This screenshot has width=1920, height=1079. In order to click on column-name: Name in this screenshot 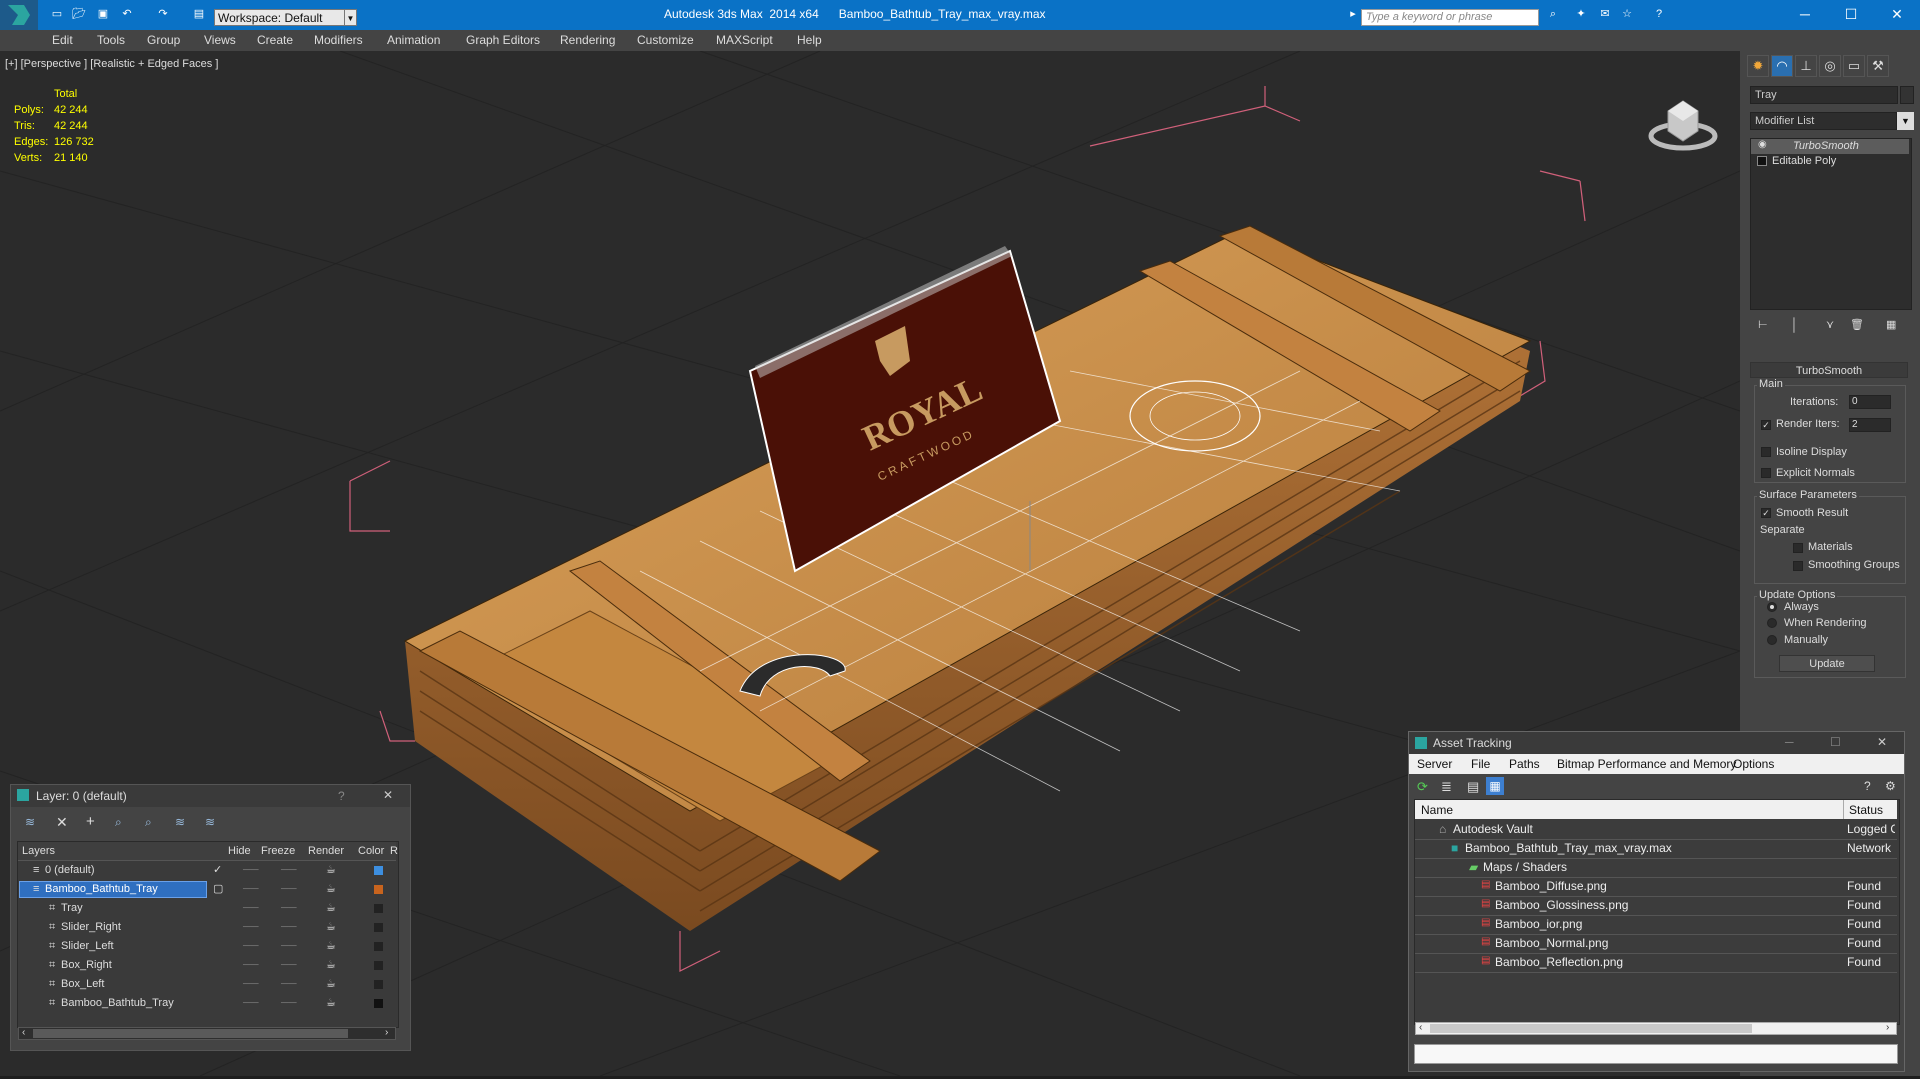, I will do `click(1437, 810)`.